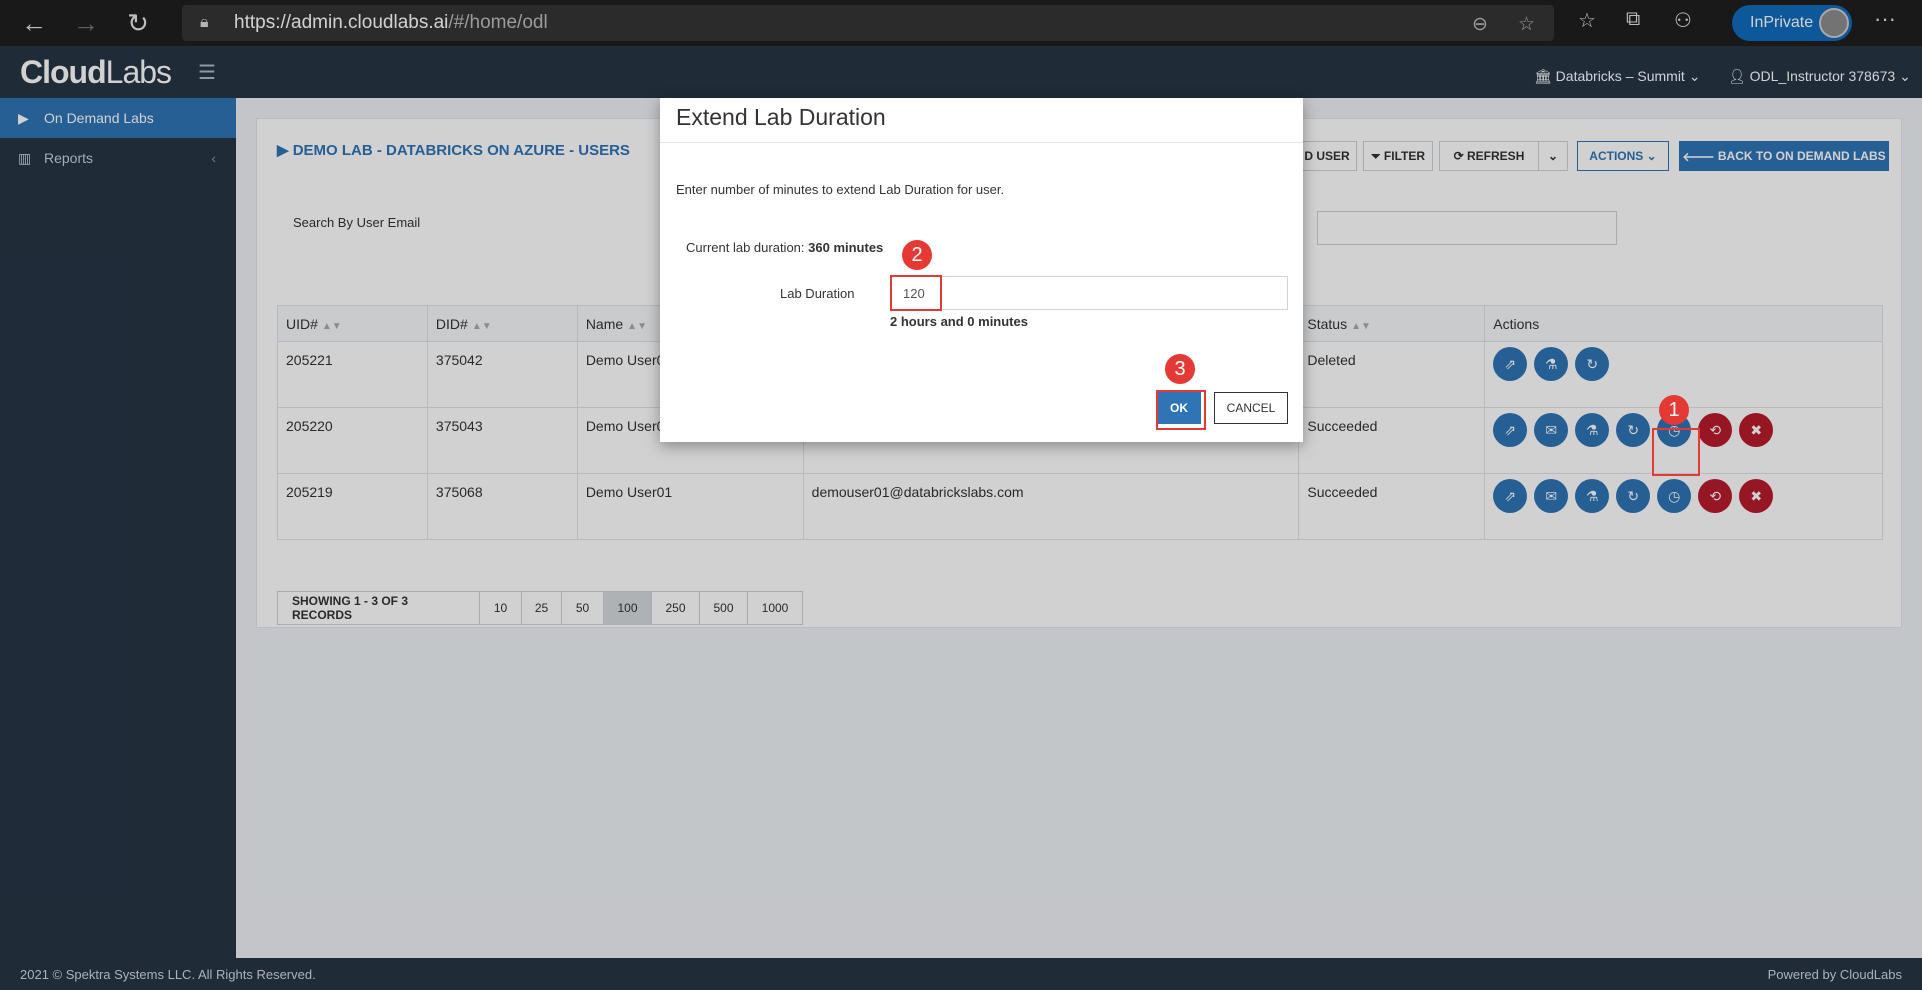 The height and width of the screenshot is (990, 1922). I want to click on dialog-divider, so click(981, 142).